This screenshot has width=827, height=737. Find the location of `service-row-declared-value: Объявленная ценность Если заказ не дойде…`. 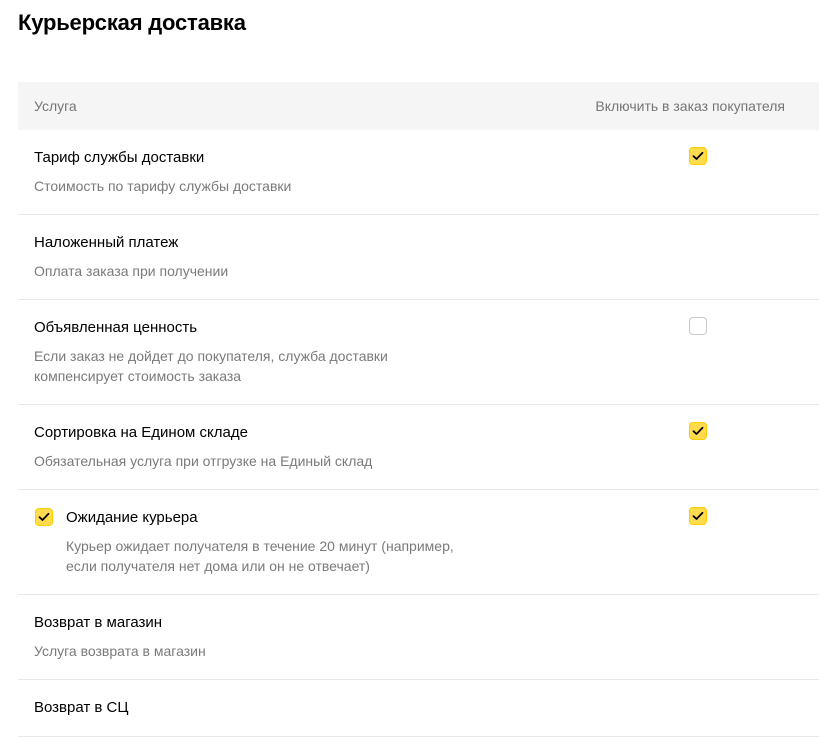

service-row-declared-value: Объявленная ценность Если заказ не дойде… is located at coordinates (418, 352).